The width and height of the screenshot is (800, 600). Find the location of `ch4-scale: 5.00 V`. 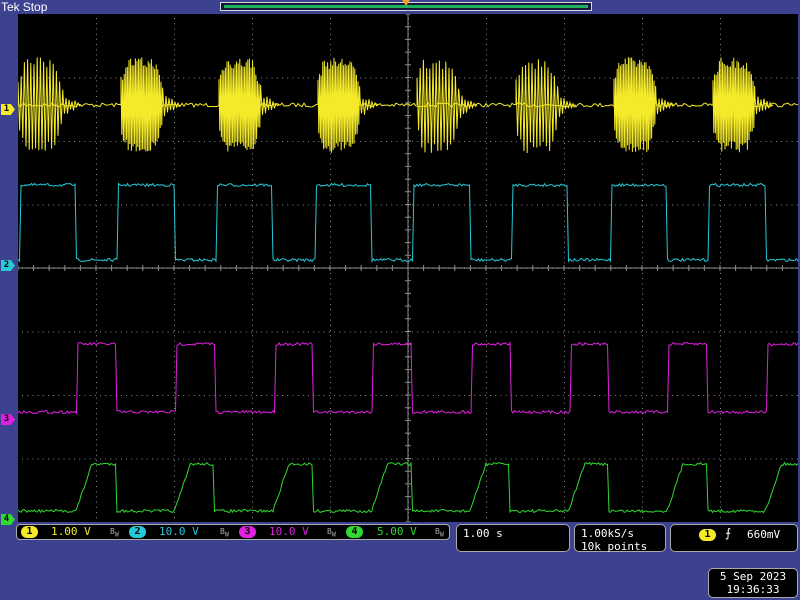

ch4-scale: 5.00 V is located at coordinates (397, 531).